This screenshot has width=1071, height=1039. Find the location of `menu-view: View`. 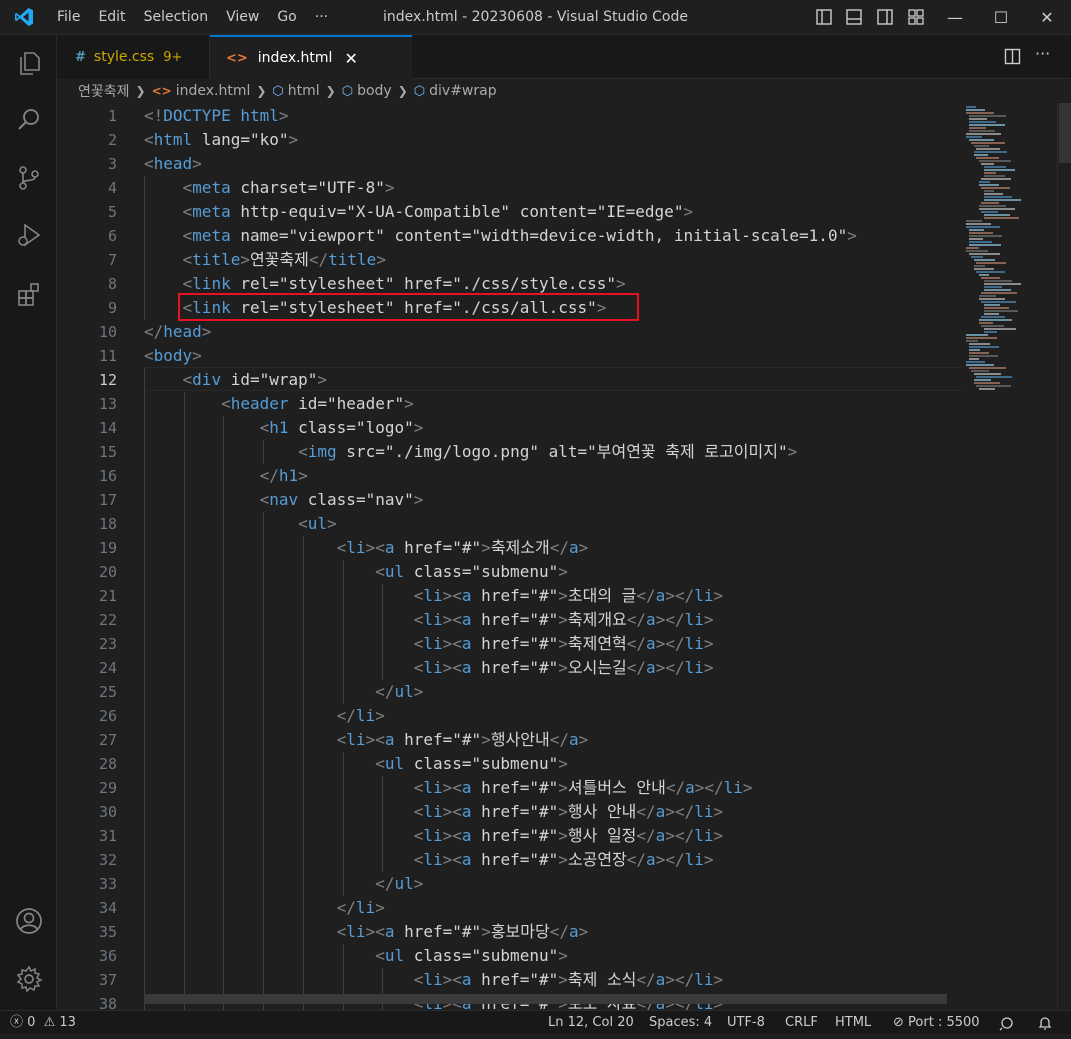

menu-view: View is located at coordinates (242, 17).